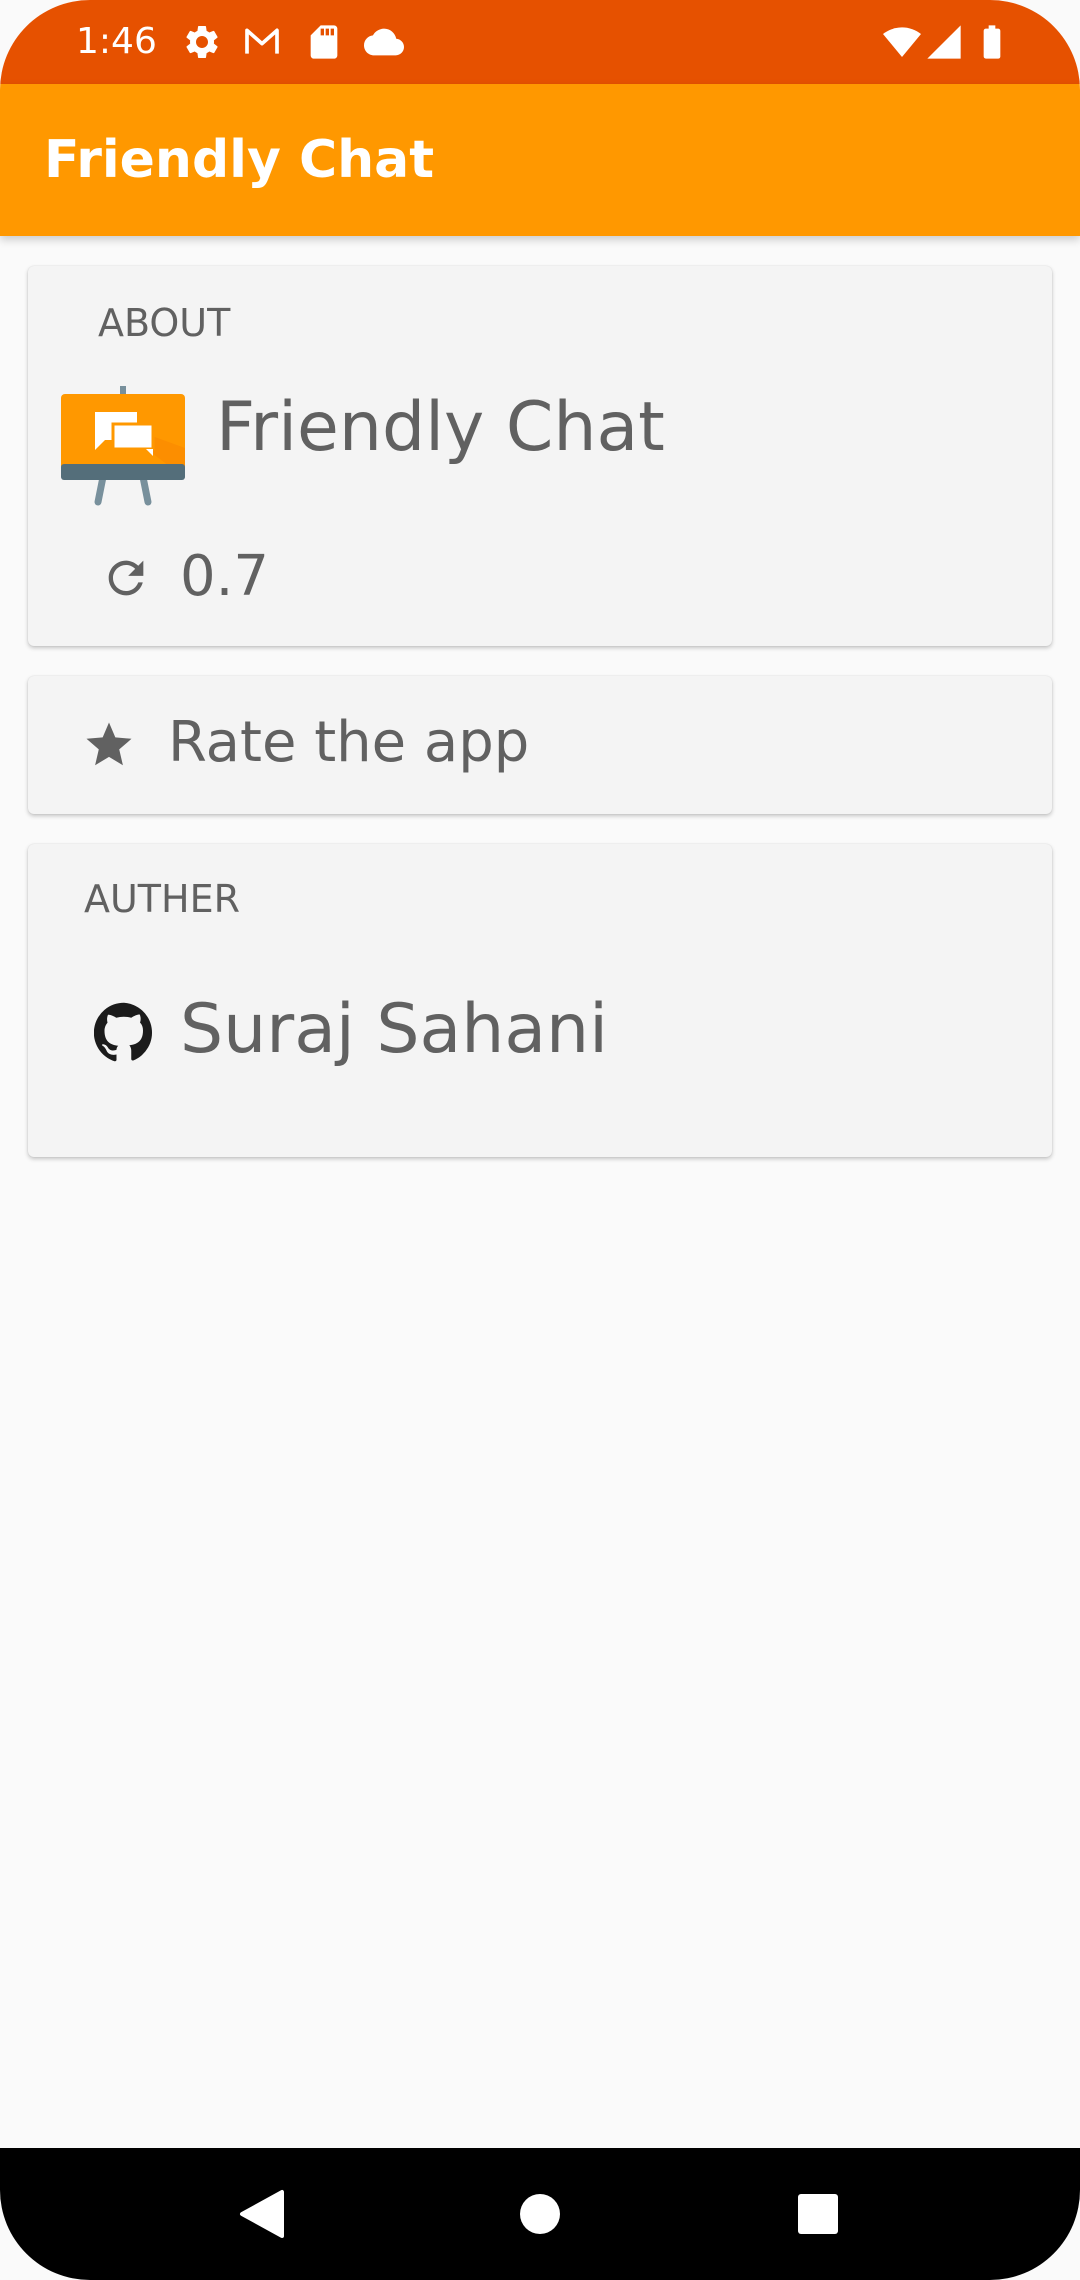 This screenshot has height=2280, width=1080. Describe the element at coordinates (116, 41) in the screenshot. I see `status-time: 1:46` at that location.